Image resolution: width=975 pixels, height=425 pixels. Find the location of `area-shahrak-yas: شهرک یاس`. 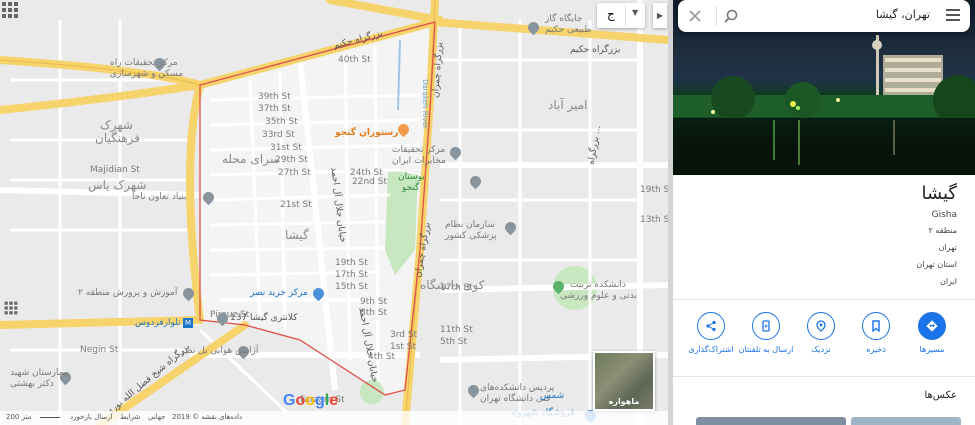

area-shahrak-yas: شهرک یاس is located at coordinates (117, 185).